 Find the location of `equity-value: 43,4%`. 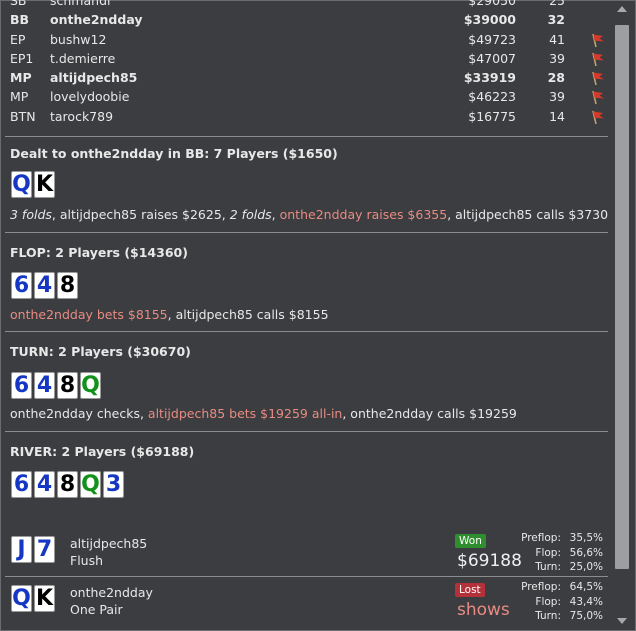

equity-value: 43,4% is located at coordinates (586, 601).